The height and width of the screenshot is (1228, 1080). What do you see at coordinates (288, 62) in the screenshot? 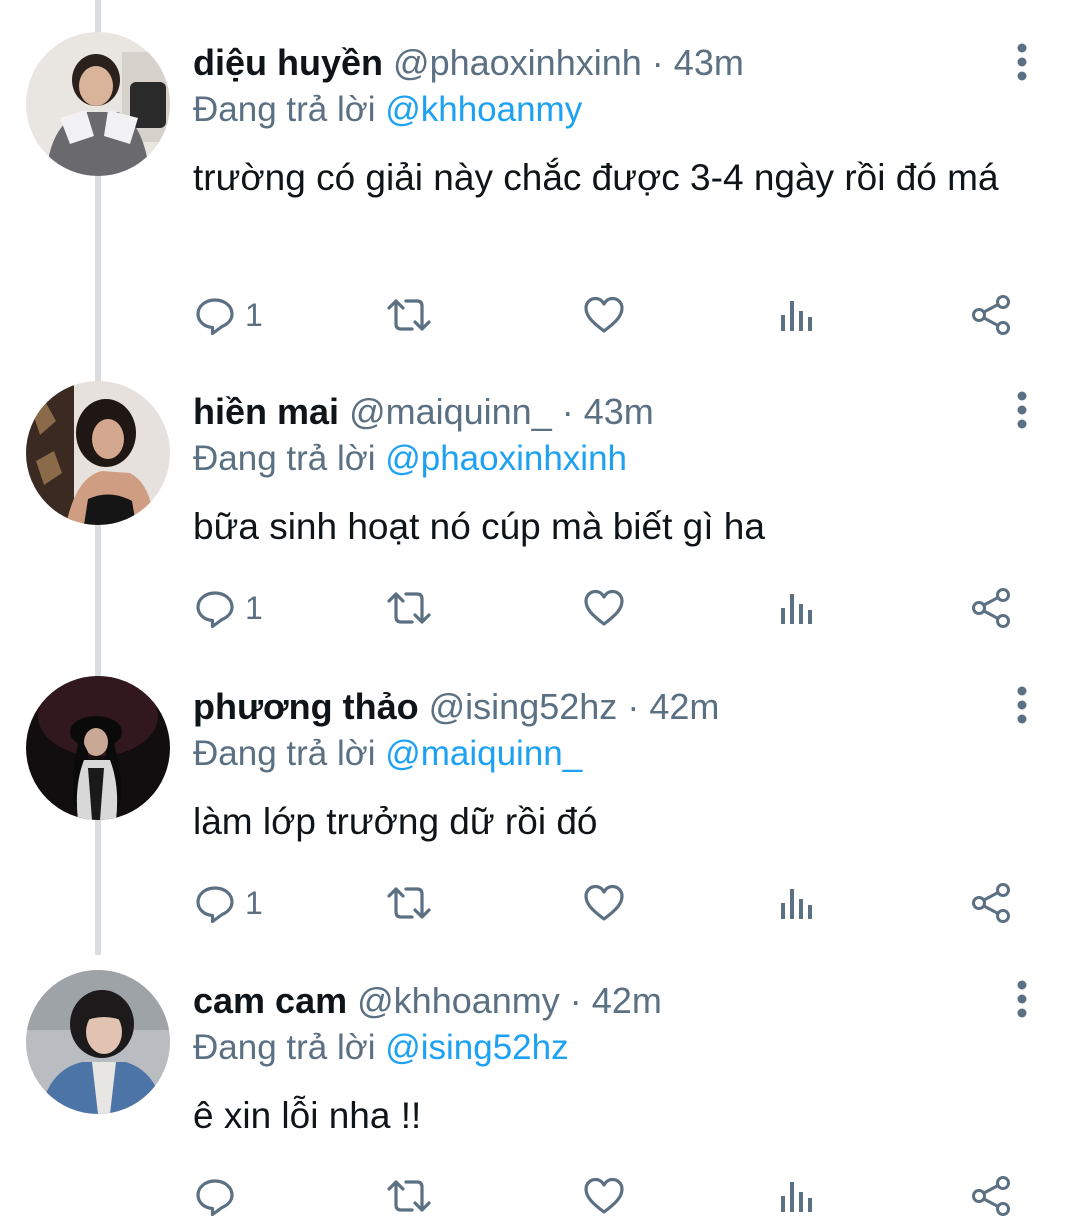
I see `display-name: diệu huyền` at bounding box center [288, 62].